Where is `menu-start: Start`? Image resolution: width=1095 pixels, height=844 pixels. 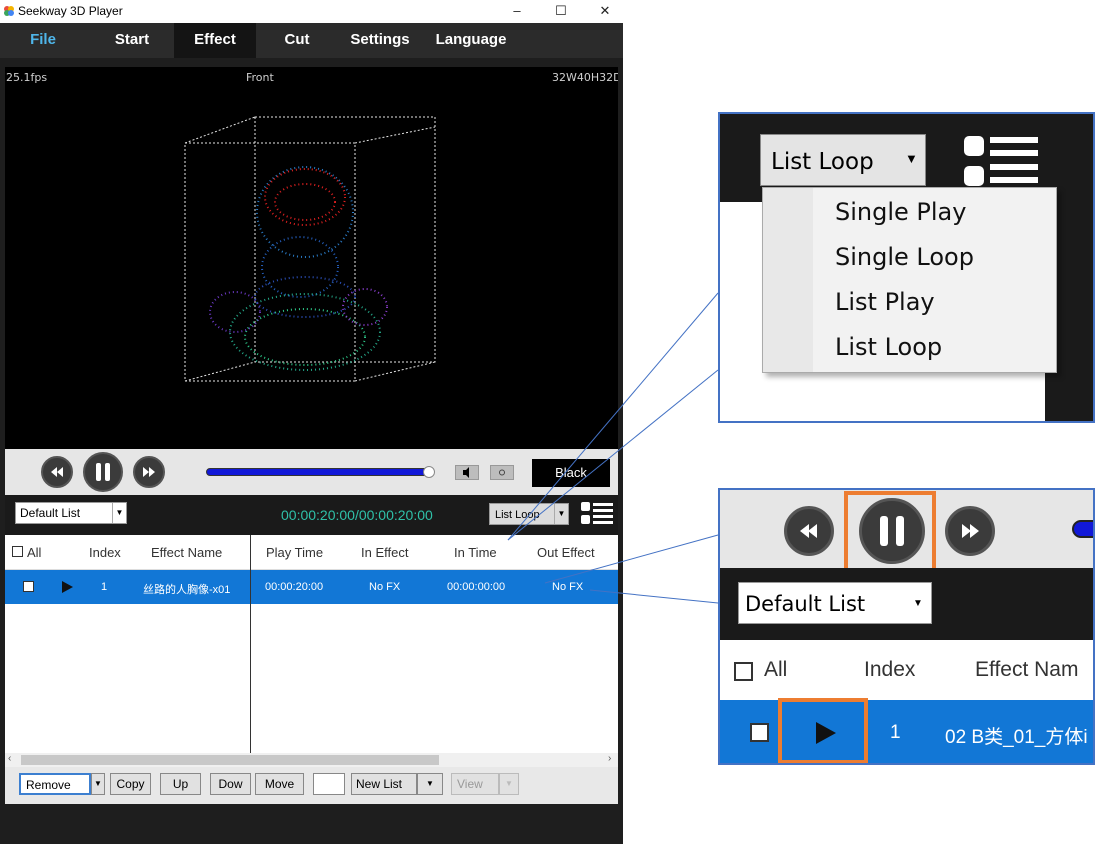 menu-start: Start is located at coordinates (132, 40).